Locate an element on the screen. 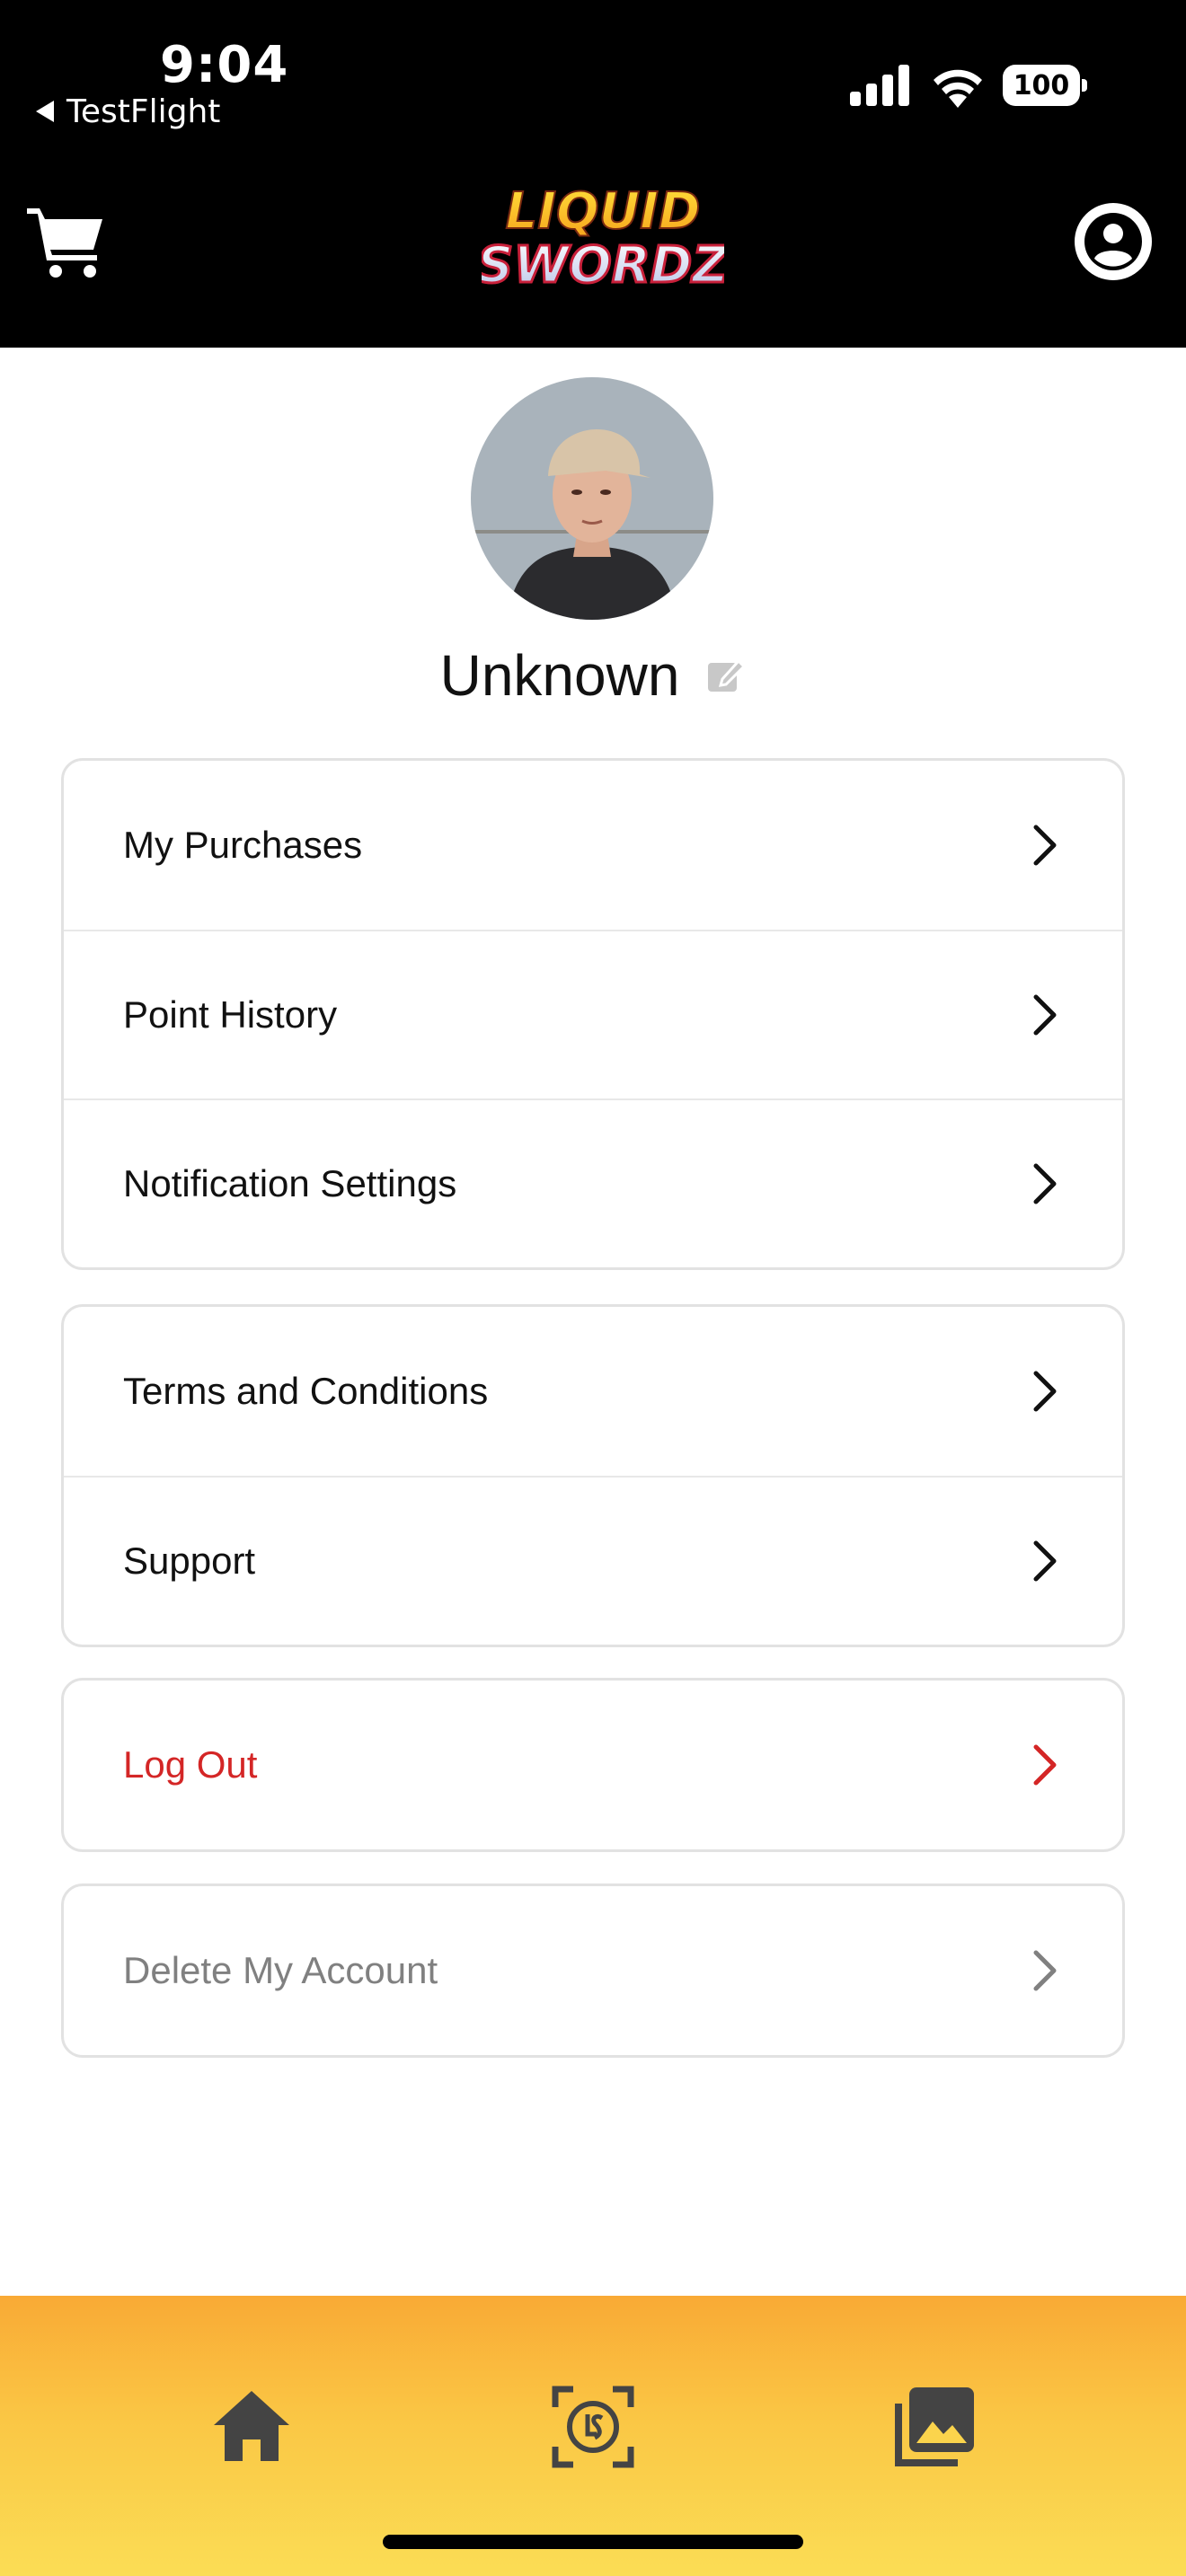  home-indicator is located at coordinates (593, 2542).